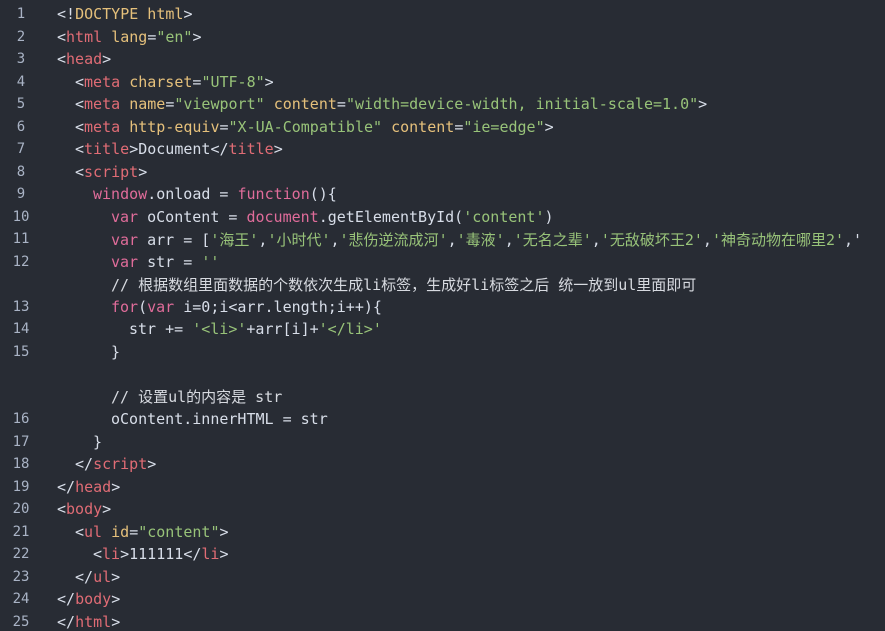 This screenshot has width=885, height=631. I want to click on line-number: 22, so click(21, 554).